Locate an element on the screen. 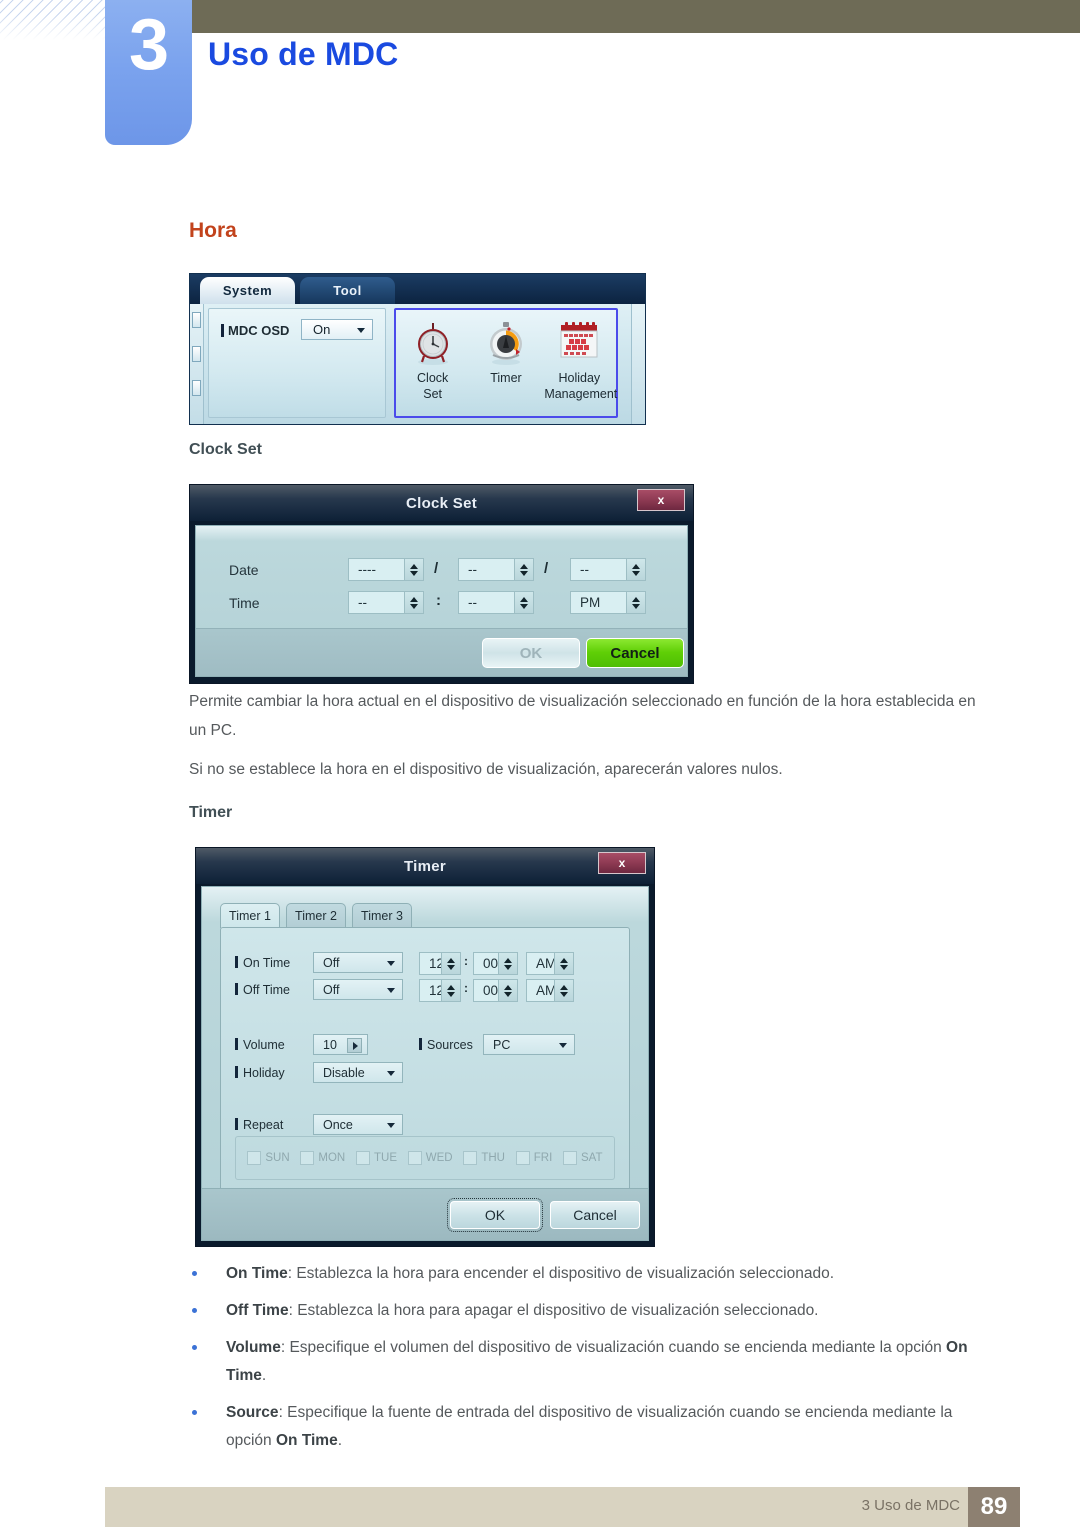 The width and height of the screenshot is (1080, 1527). chapter-tab: 3 is located at coordinates (148, 72).